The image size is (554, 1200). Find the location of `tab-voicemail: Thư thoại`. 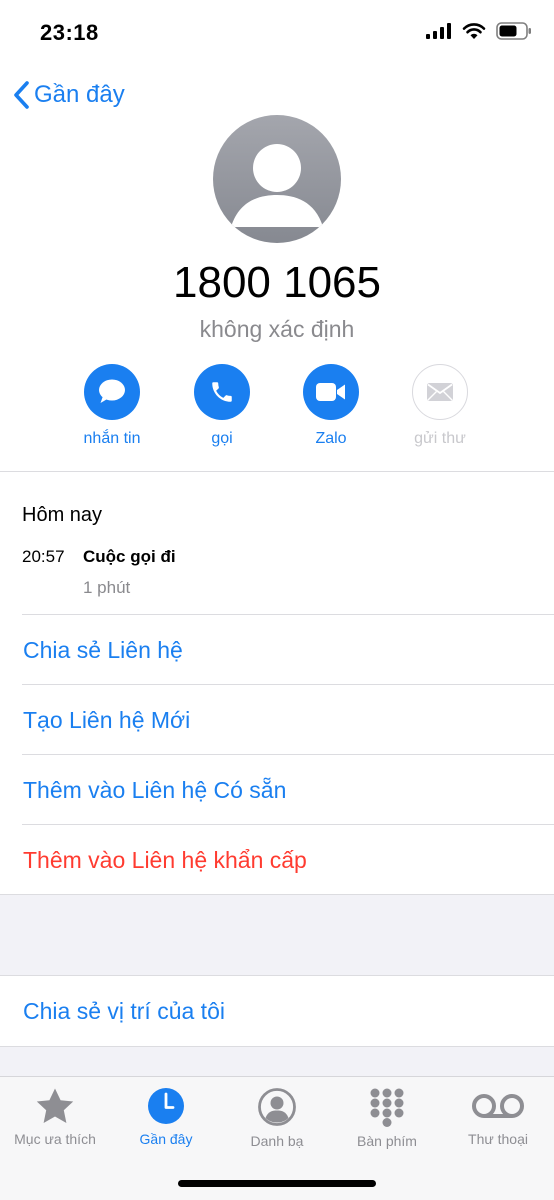

tab-voicemail: Thư thoại is located at coordinates (498, 1117).